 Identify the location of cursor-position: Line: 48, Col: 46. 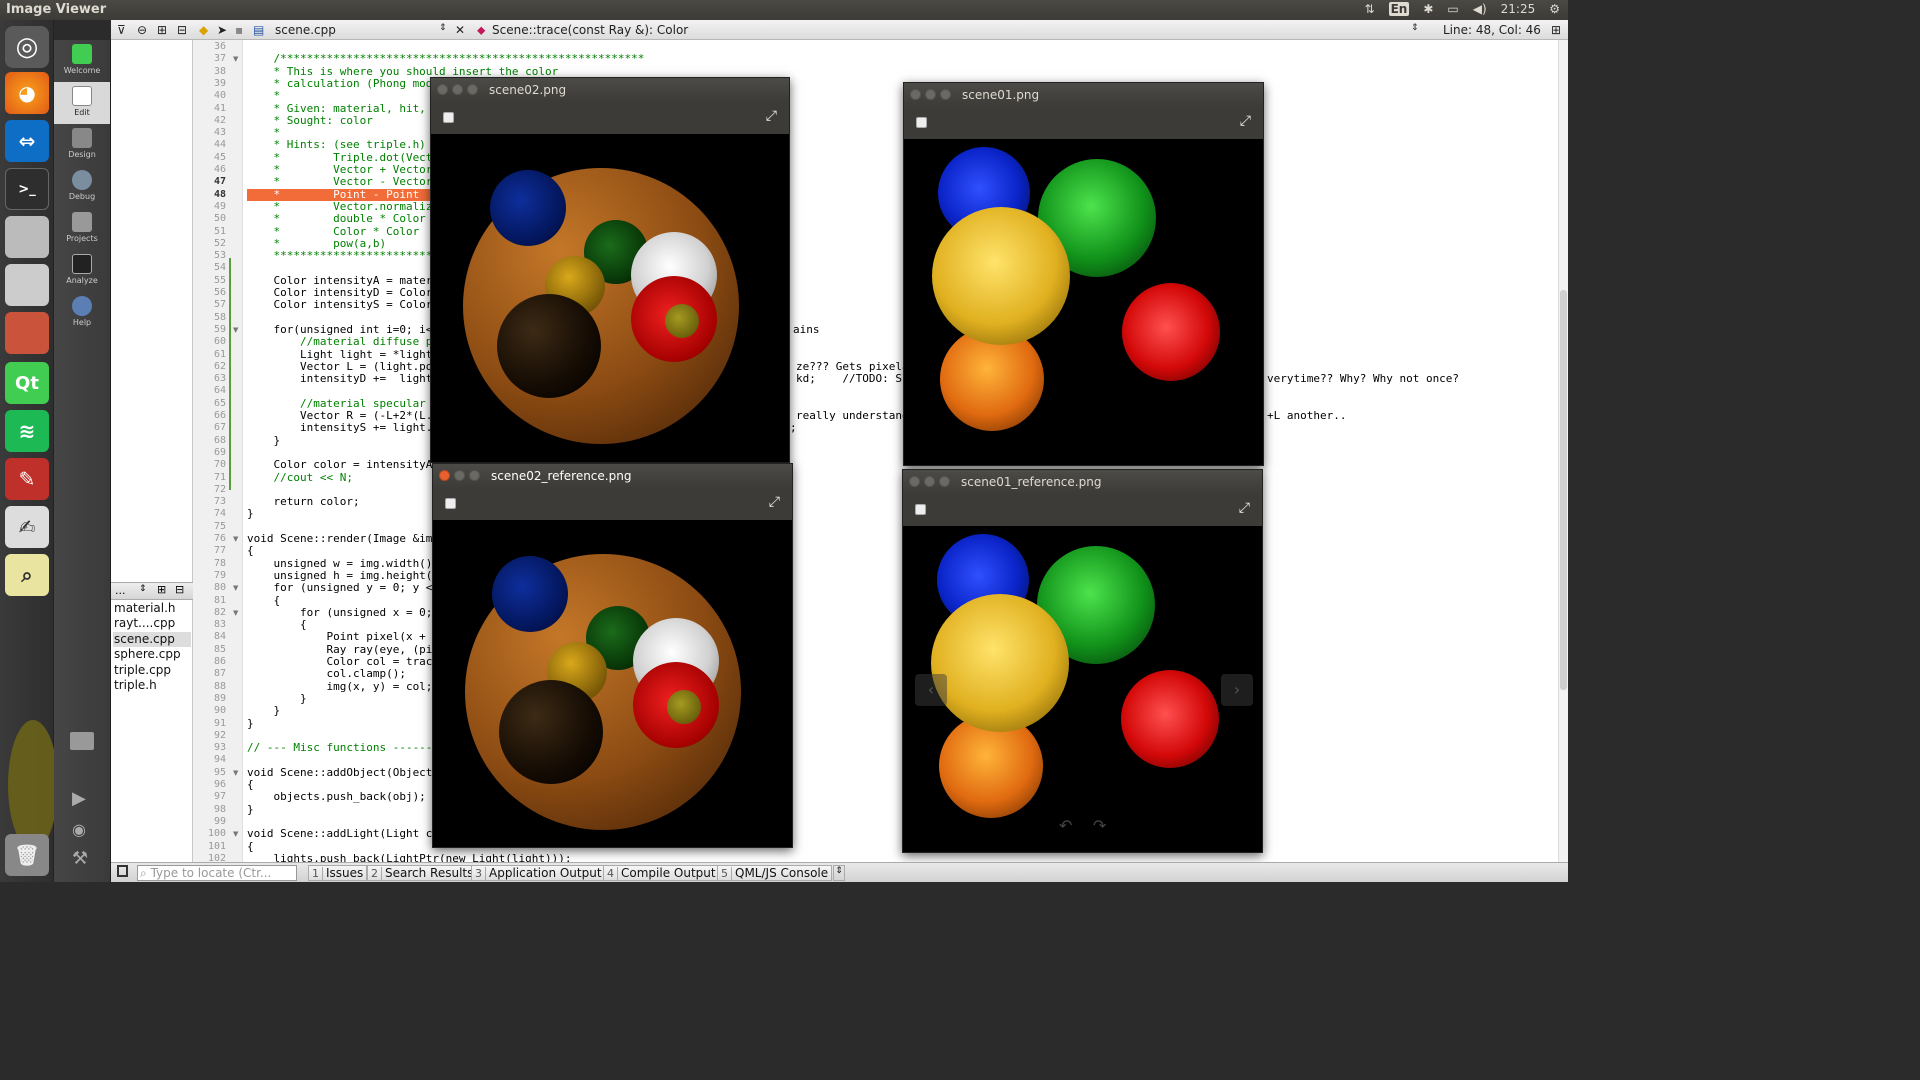
(1492, 30).